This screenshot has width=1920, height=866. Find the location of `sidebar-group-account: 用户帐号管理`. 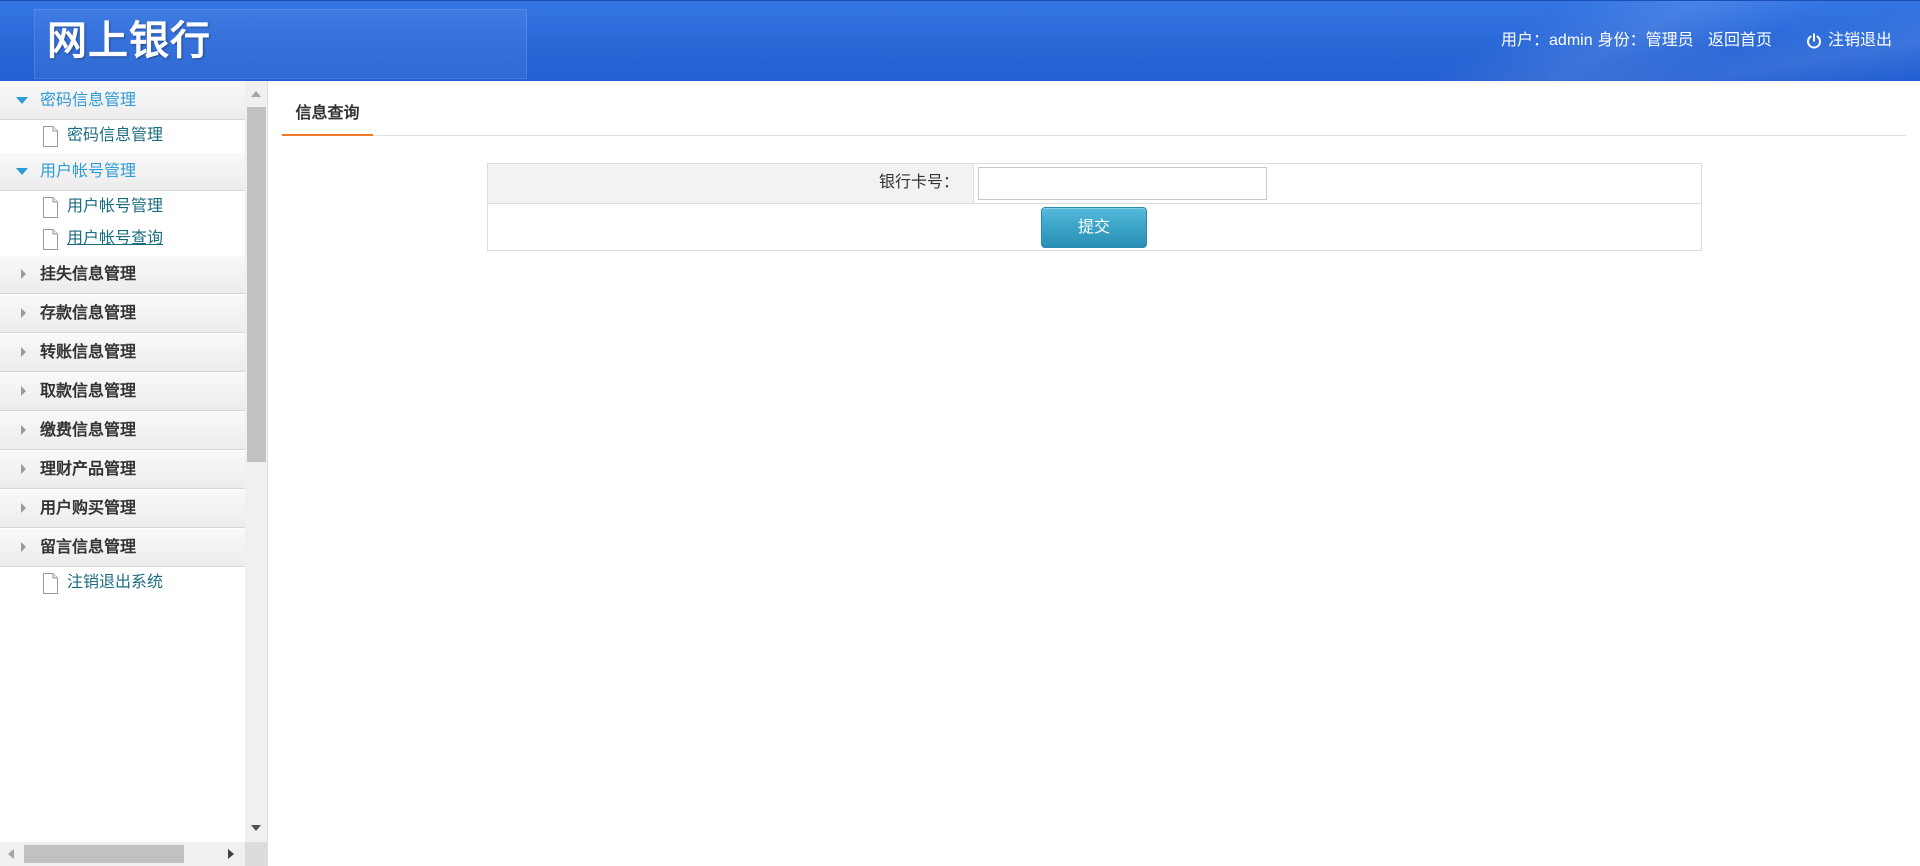

sidebar-group-account: 用户帐号管理 is located at coordinates (122, 171).